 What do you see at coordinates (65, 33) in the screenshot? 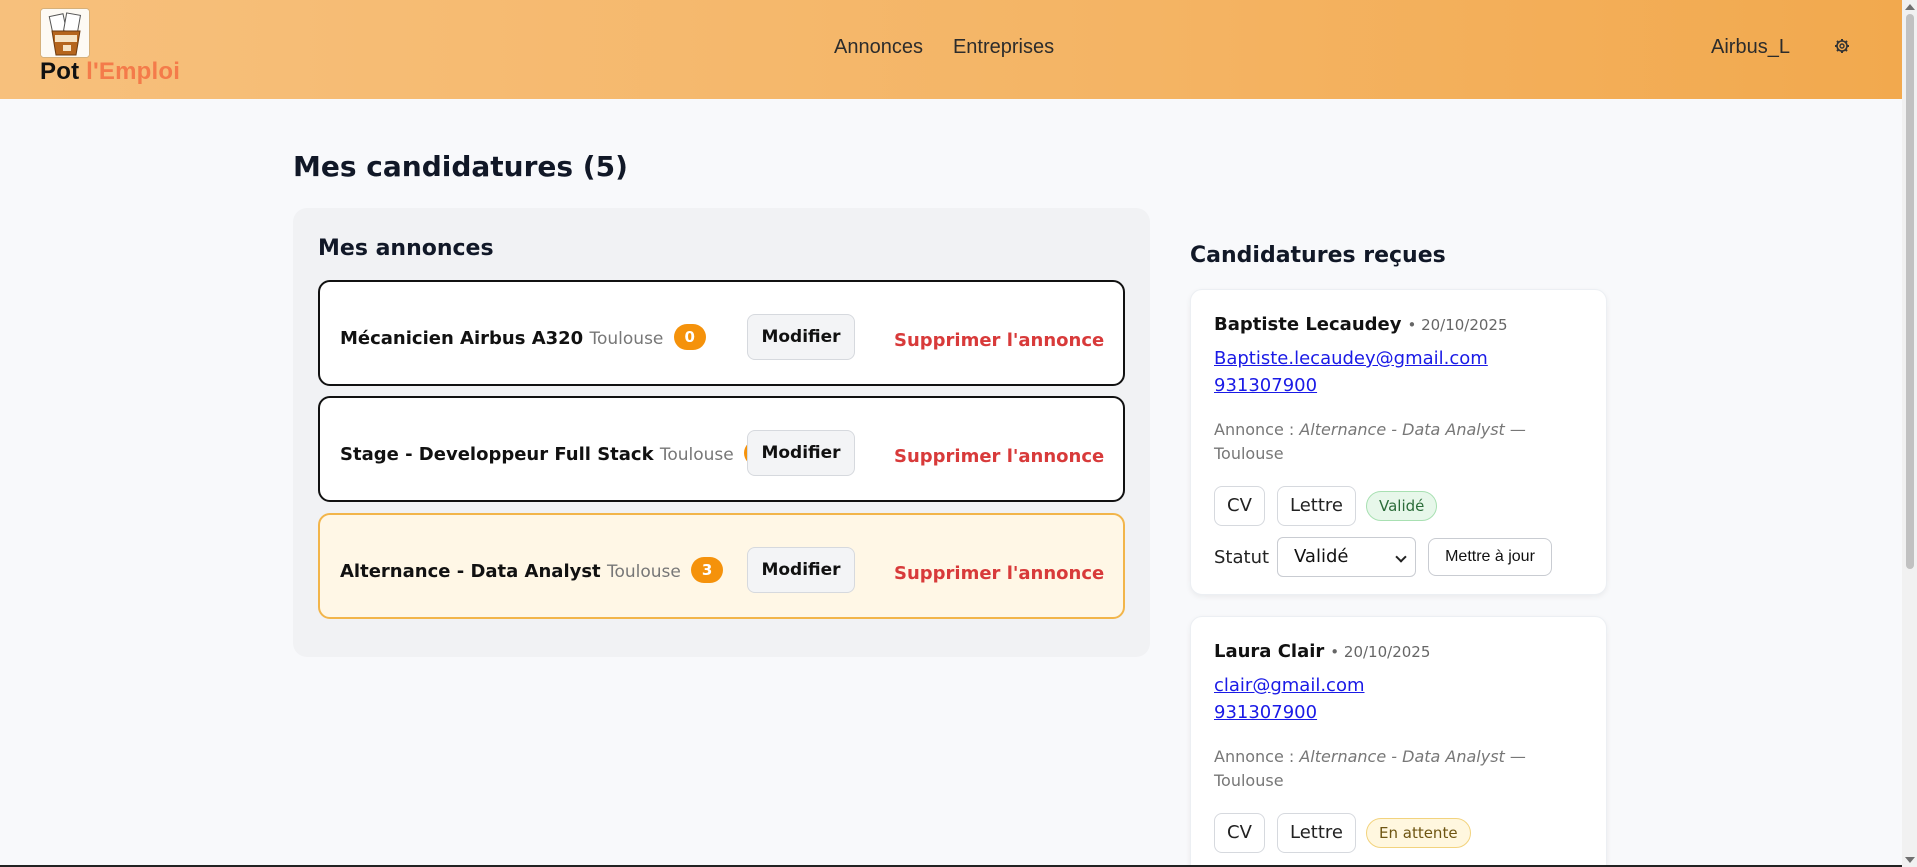
I see `logo-image` at bounding box center [65, 33].